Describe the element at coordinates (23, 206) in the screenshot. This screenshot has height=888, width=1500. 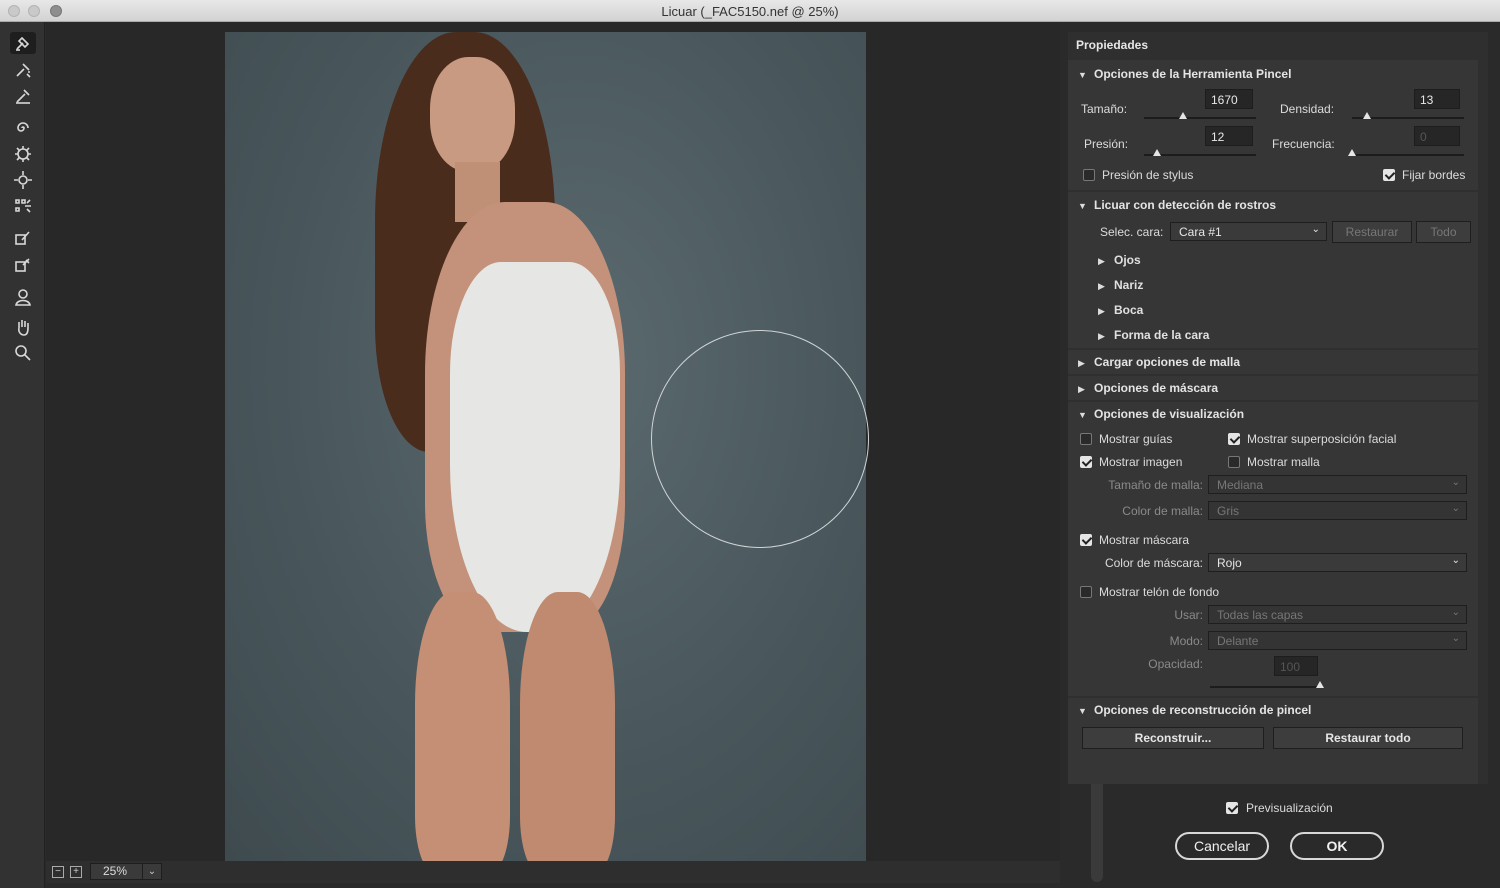
I see `push-left-icon` at that location.